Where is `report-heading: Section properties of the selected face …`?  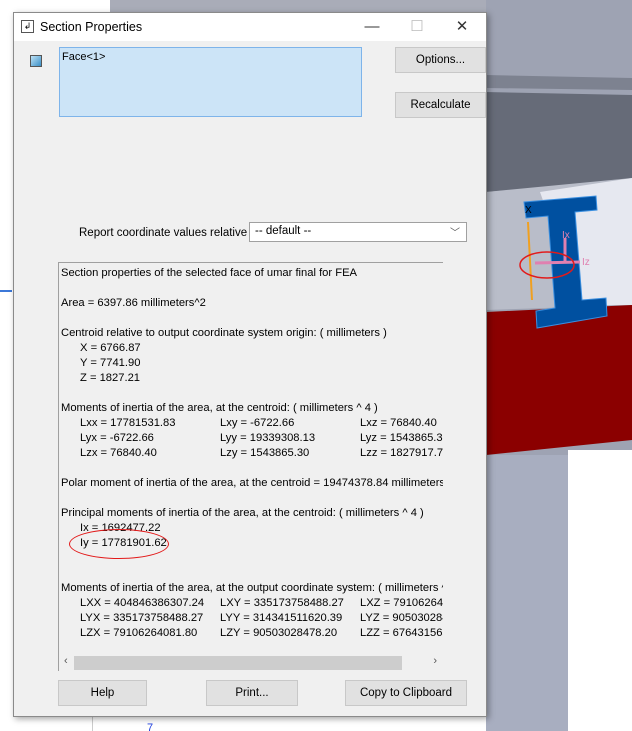
report-heading: Section properties of the selected face … is located at coordinates (209, 273).